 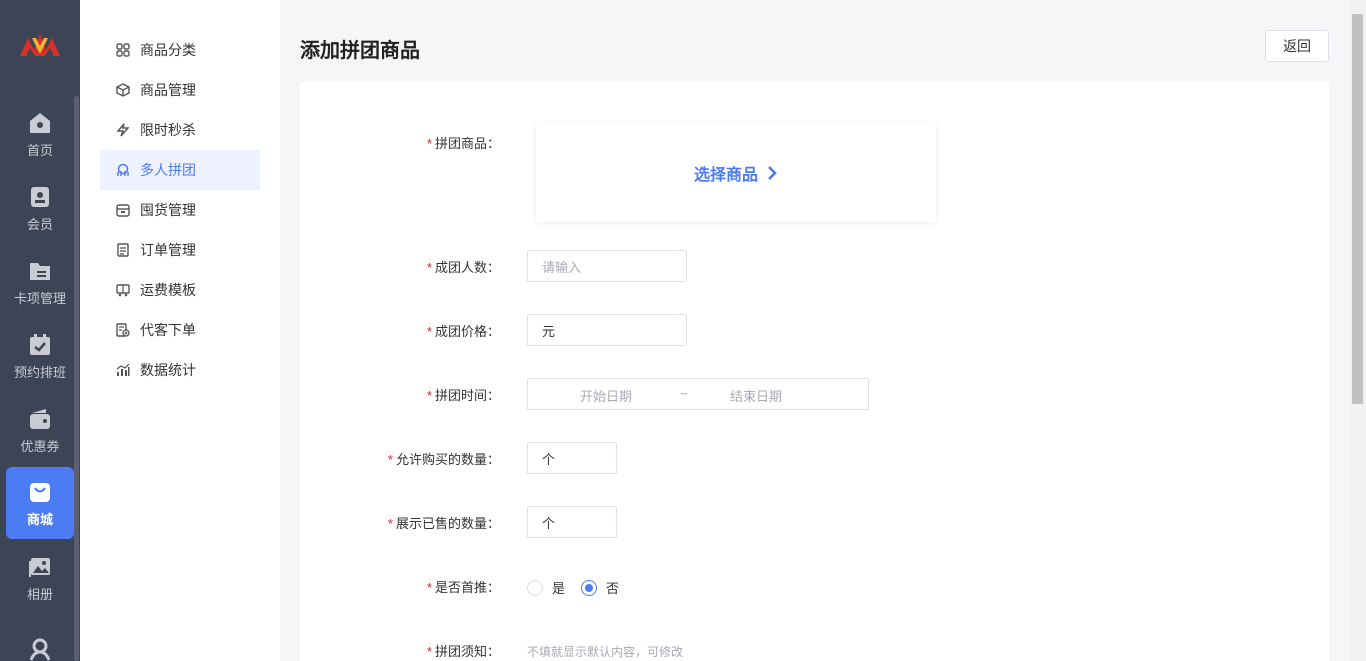 I want to click on home-icon, so click(x=40, y=123).